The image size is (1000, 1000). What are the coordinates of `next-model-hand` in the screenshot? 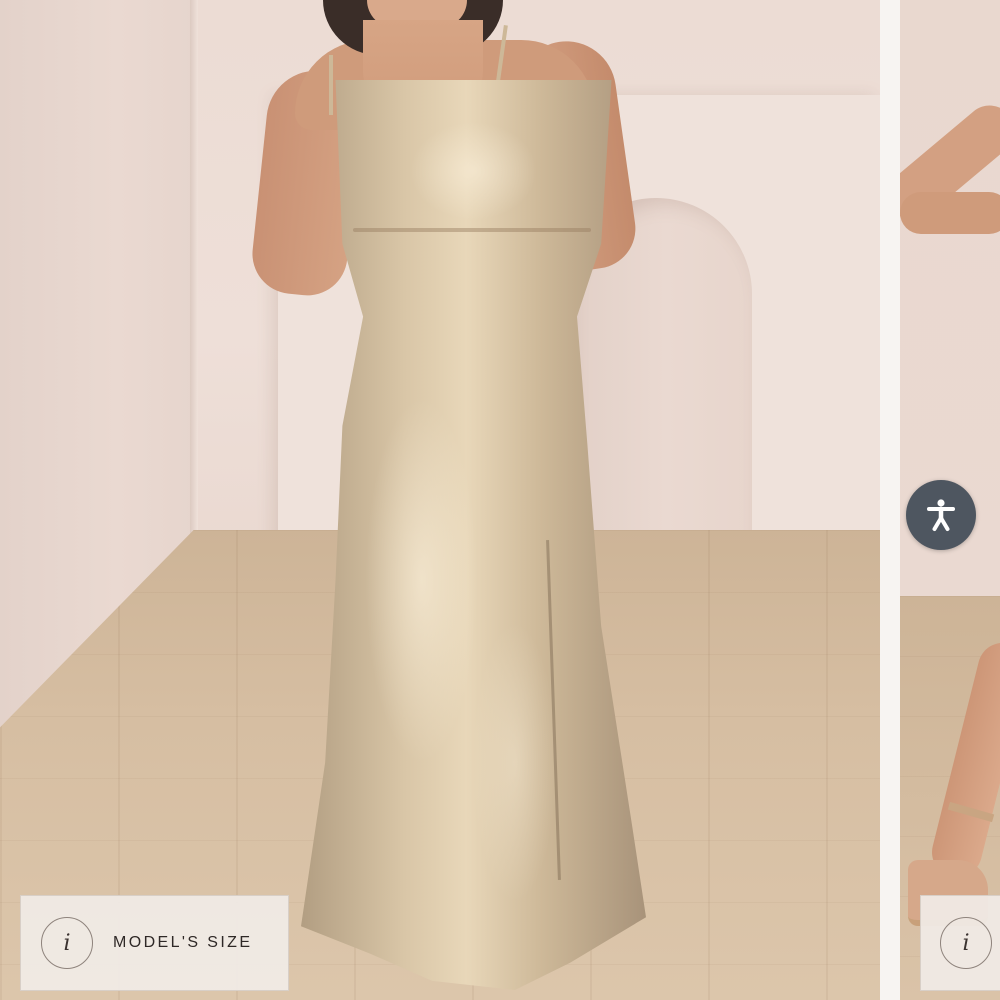 It's located at (950, 213).